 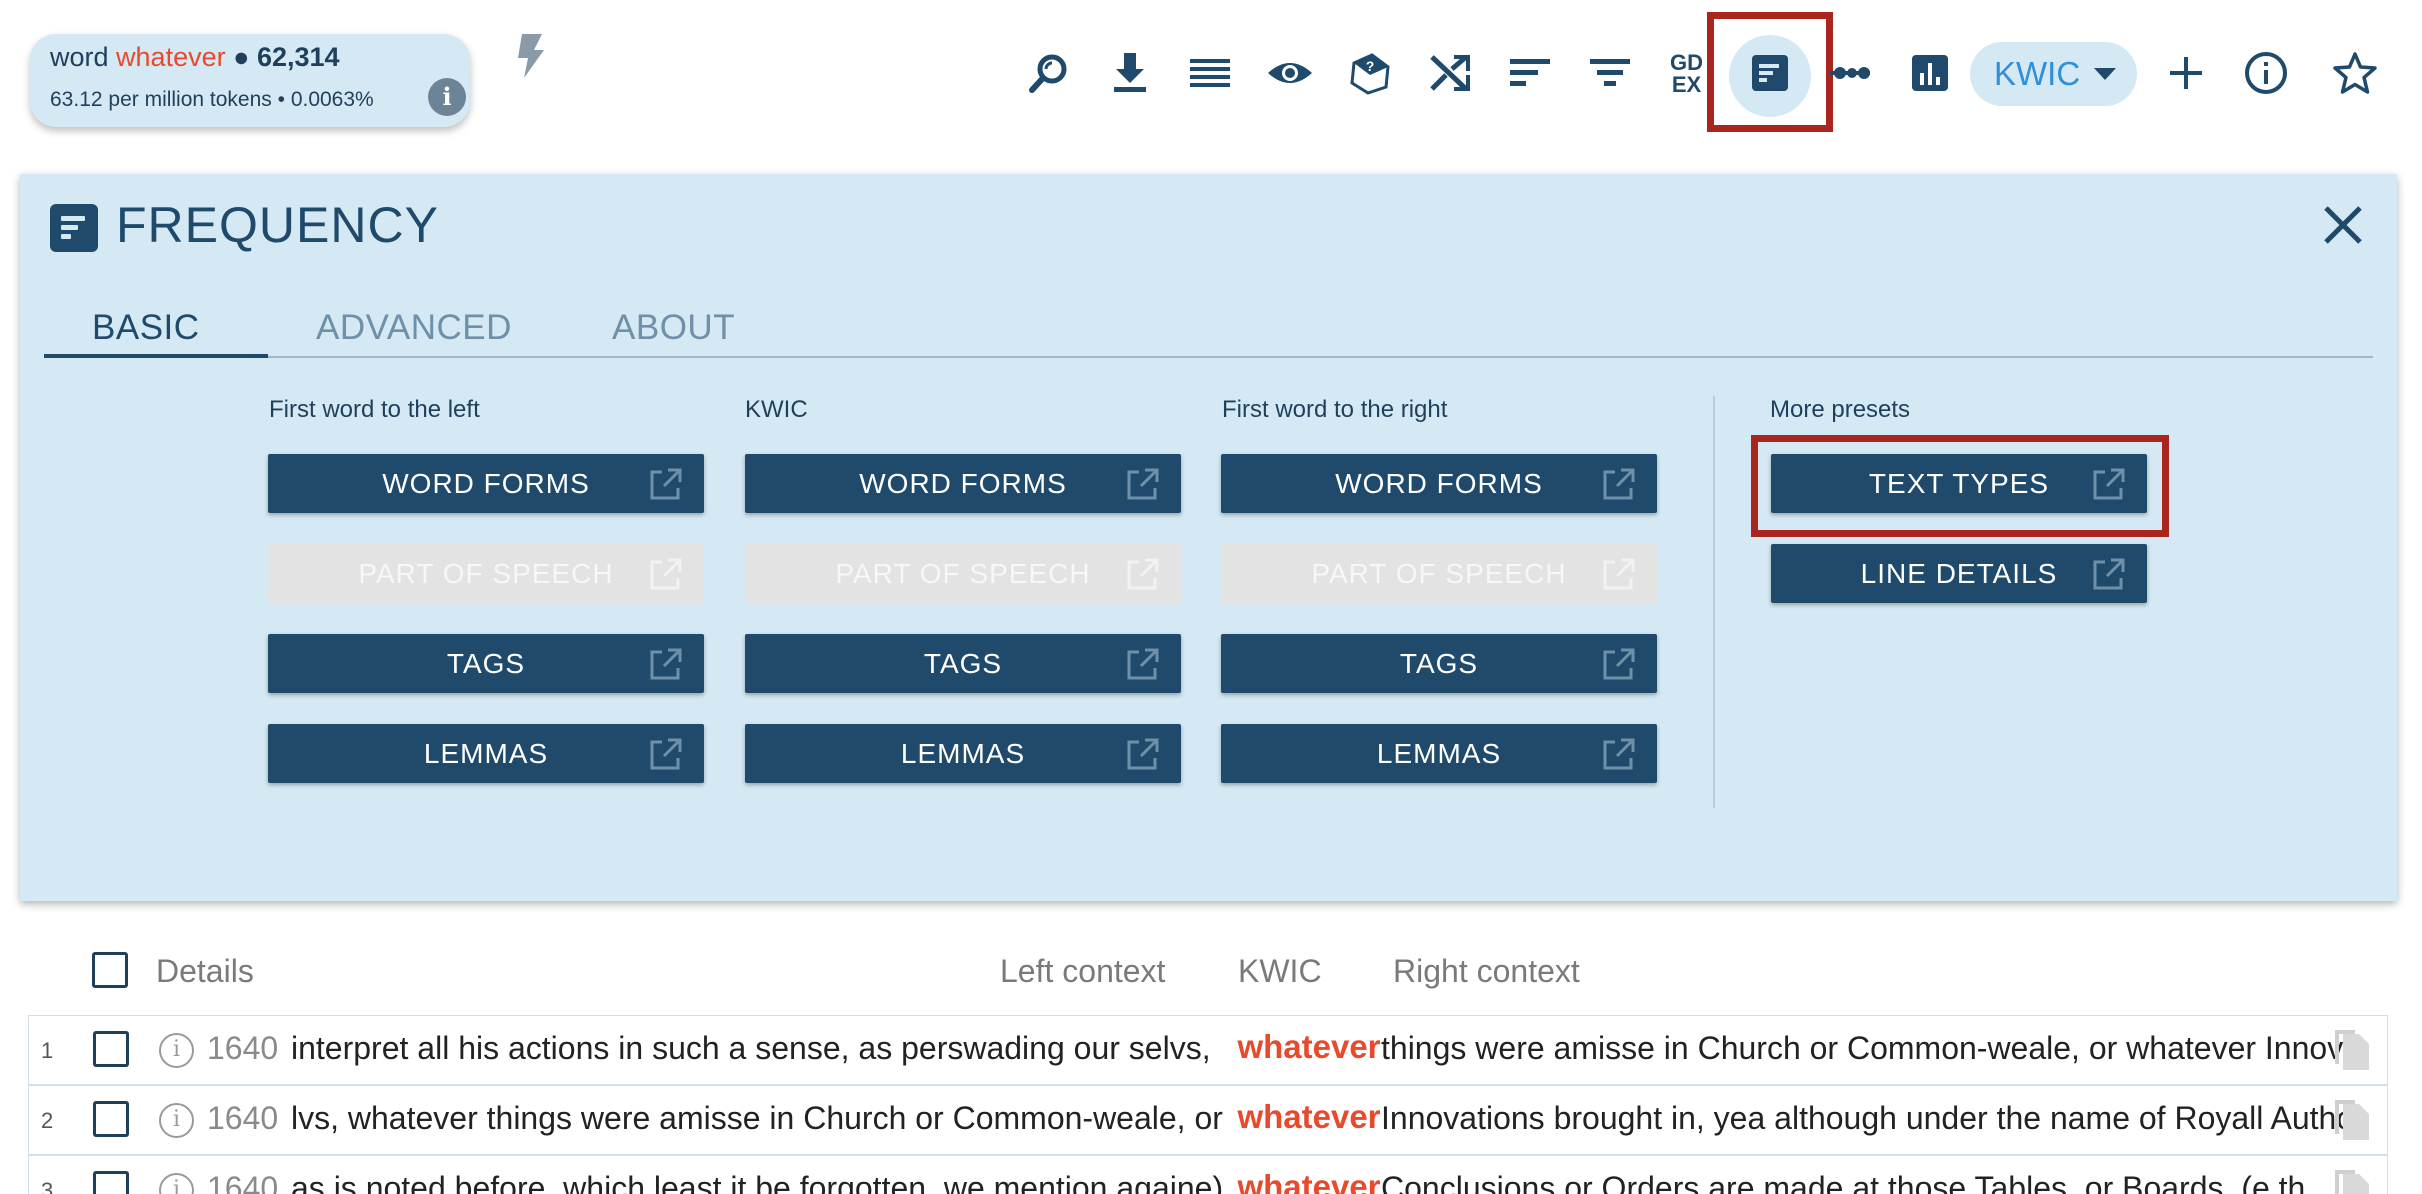 I want to click on line-details-button: LINE DETAILS, so click(x=1959, y=573).